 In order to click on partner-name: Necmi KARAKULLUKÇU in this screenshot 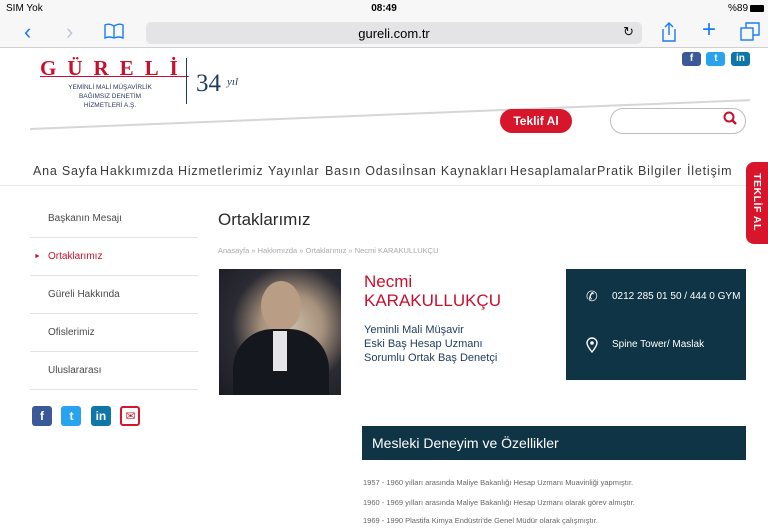, I will do `click(432, 291)`.